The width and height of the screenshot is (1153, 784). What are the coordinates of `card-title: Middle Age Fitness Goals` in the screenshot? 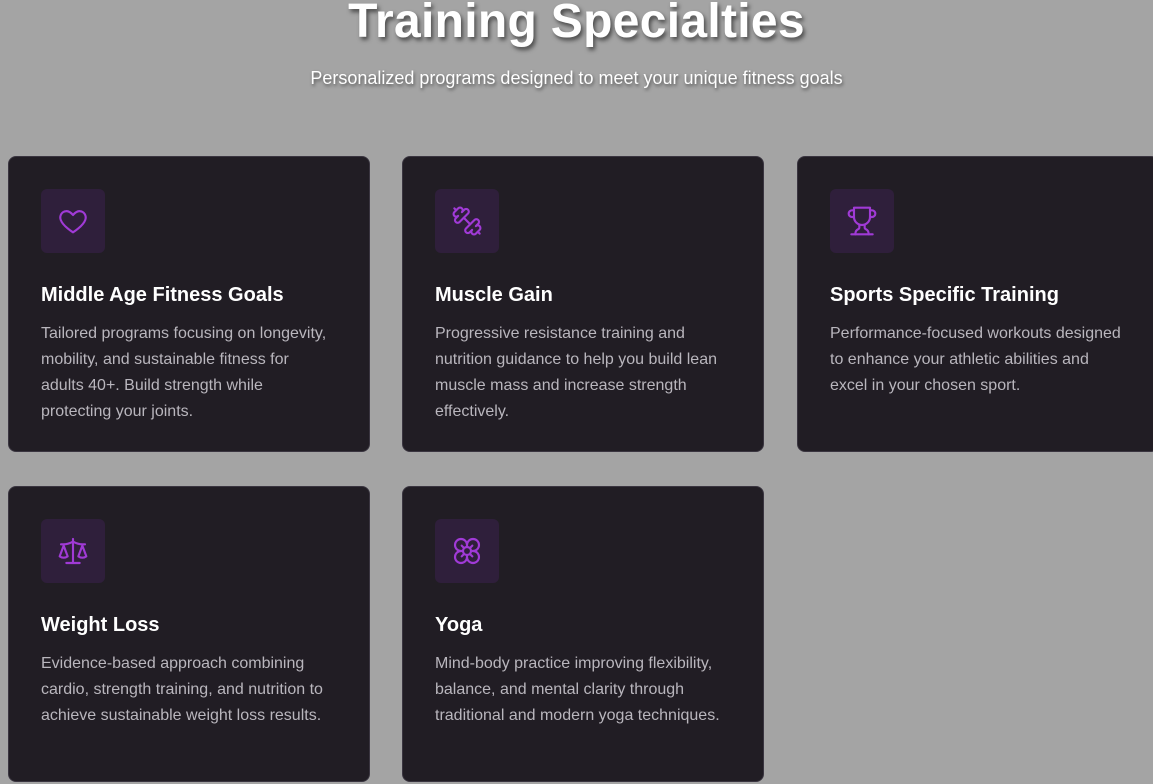 It's located at (162, 295).